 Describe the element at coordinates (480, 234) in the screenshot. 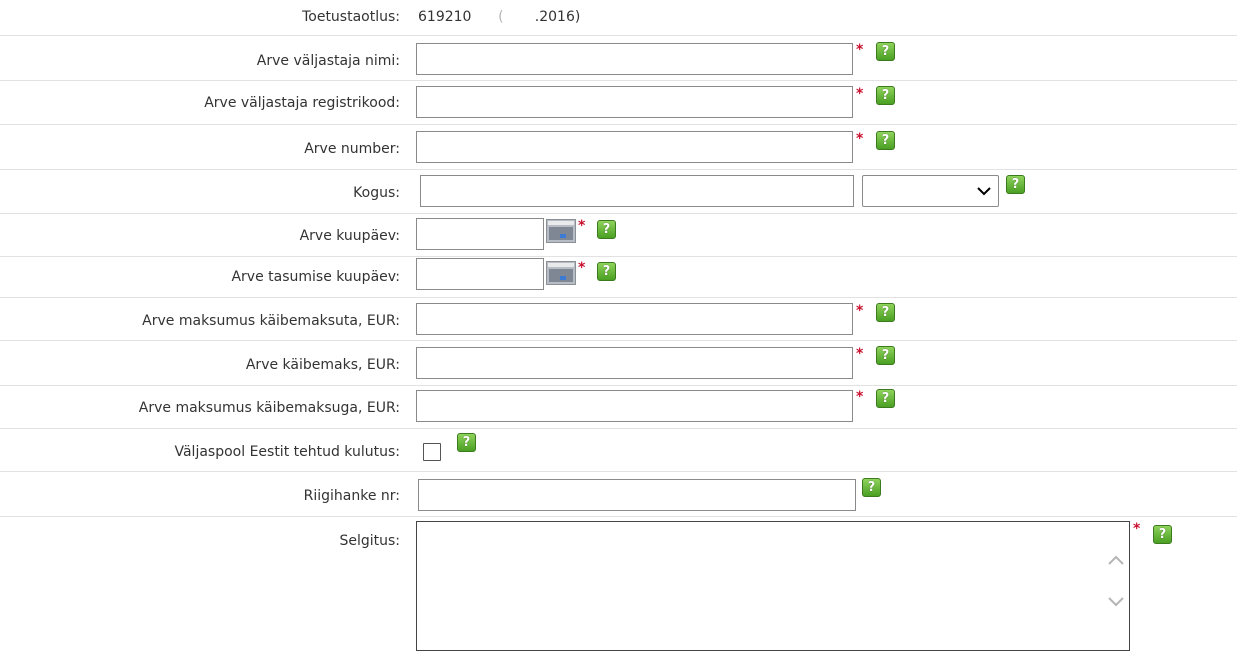

I see `invoice-date-input` at that location.